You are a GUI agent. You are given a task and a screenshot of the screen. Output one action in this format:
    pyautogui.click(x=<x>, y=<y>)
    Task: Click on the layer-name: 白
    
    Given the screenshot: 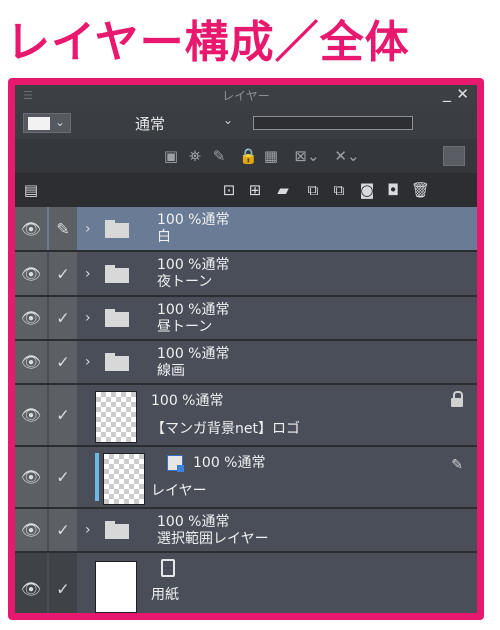 What is the action you would take?
    pyautogui.click(x=164, y=237)
    